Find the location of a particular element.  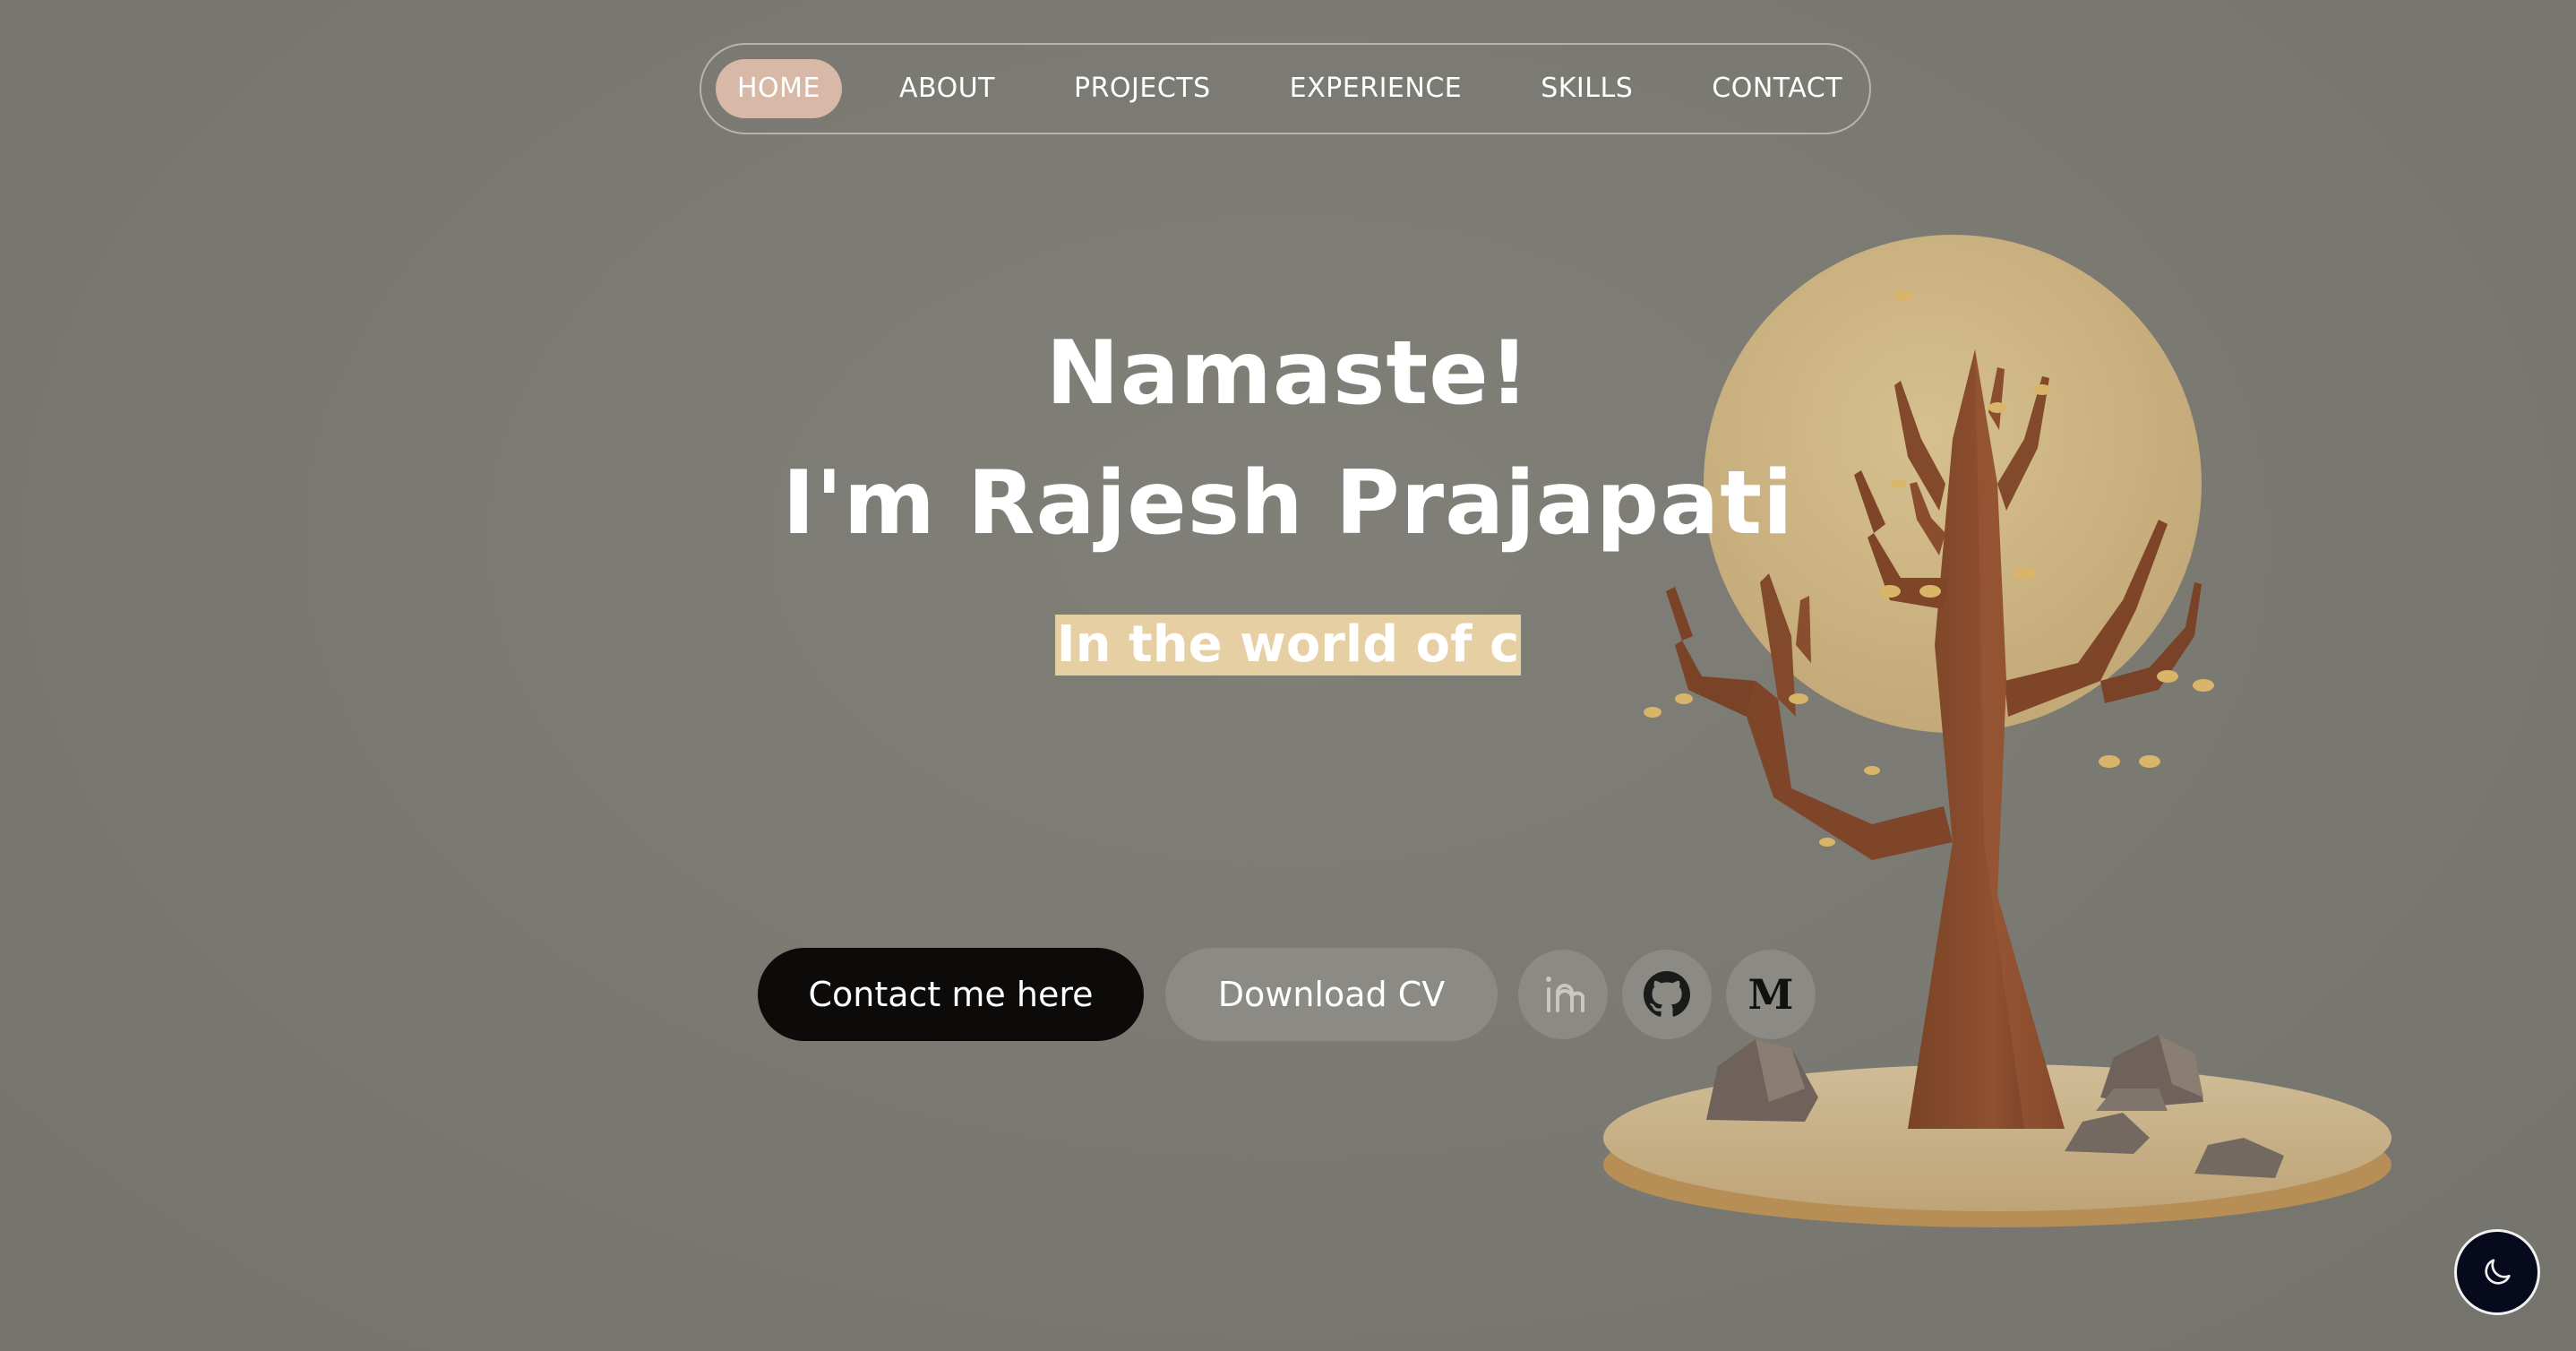

medium-icon: M is located at coordinates (1771, 995).